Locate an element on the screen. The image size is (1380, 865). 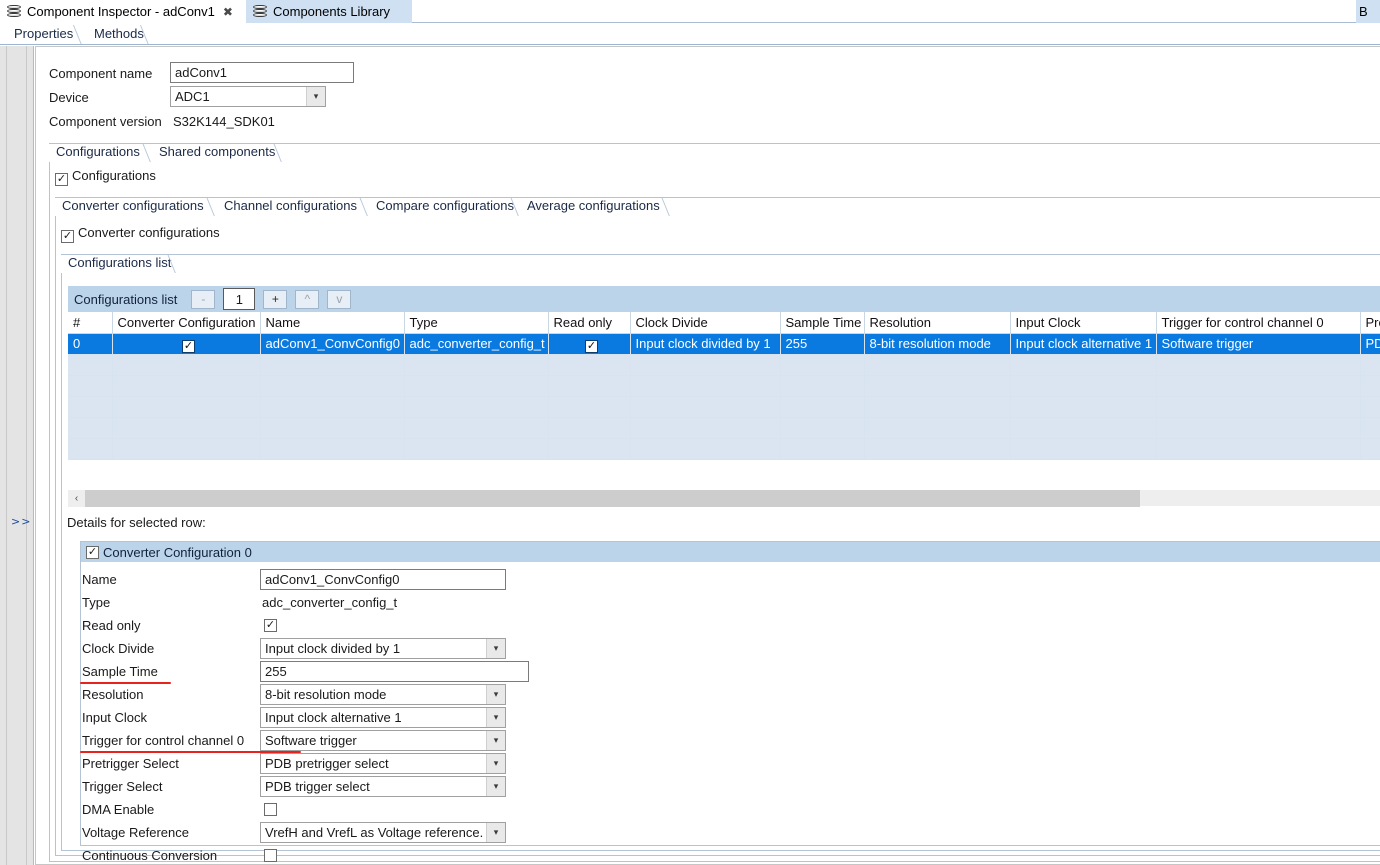
editor-tab-label: Components Library is located at coordinates (332, 11).